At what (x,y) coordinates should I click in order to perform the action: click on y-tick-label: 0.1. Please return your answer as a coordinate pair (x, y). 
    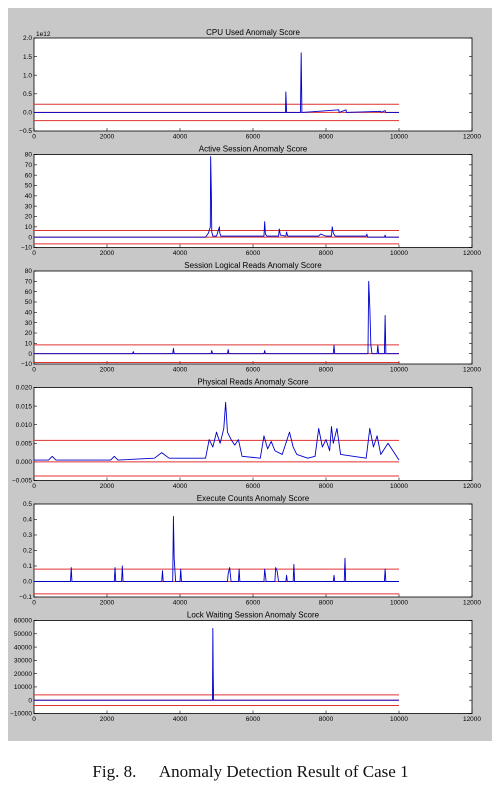
    Looking at the image, I should click on (27, 566).